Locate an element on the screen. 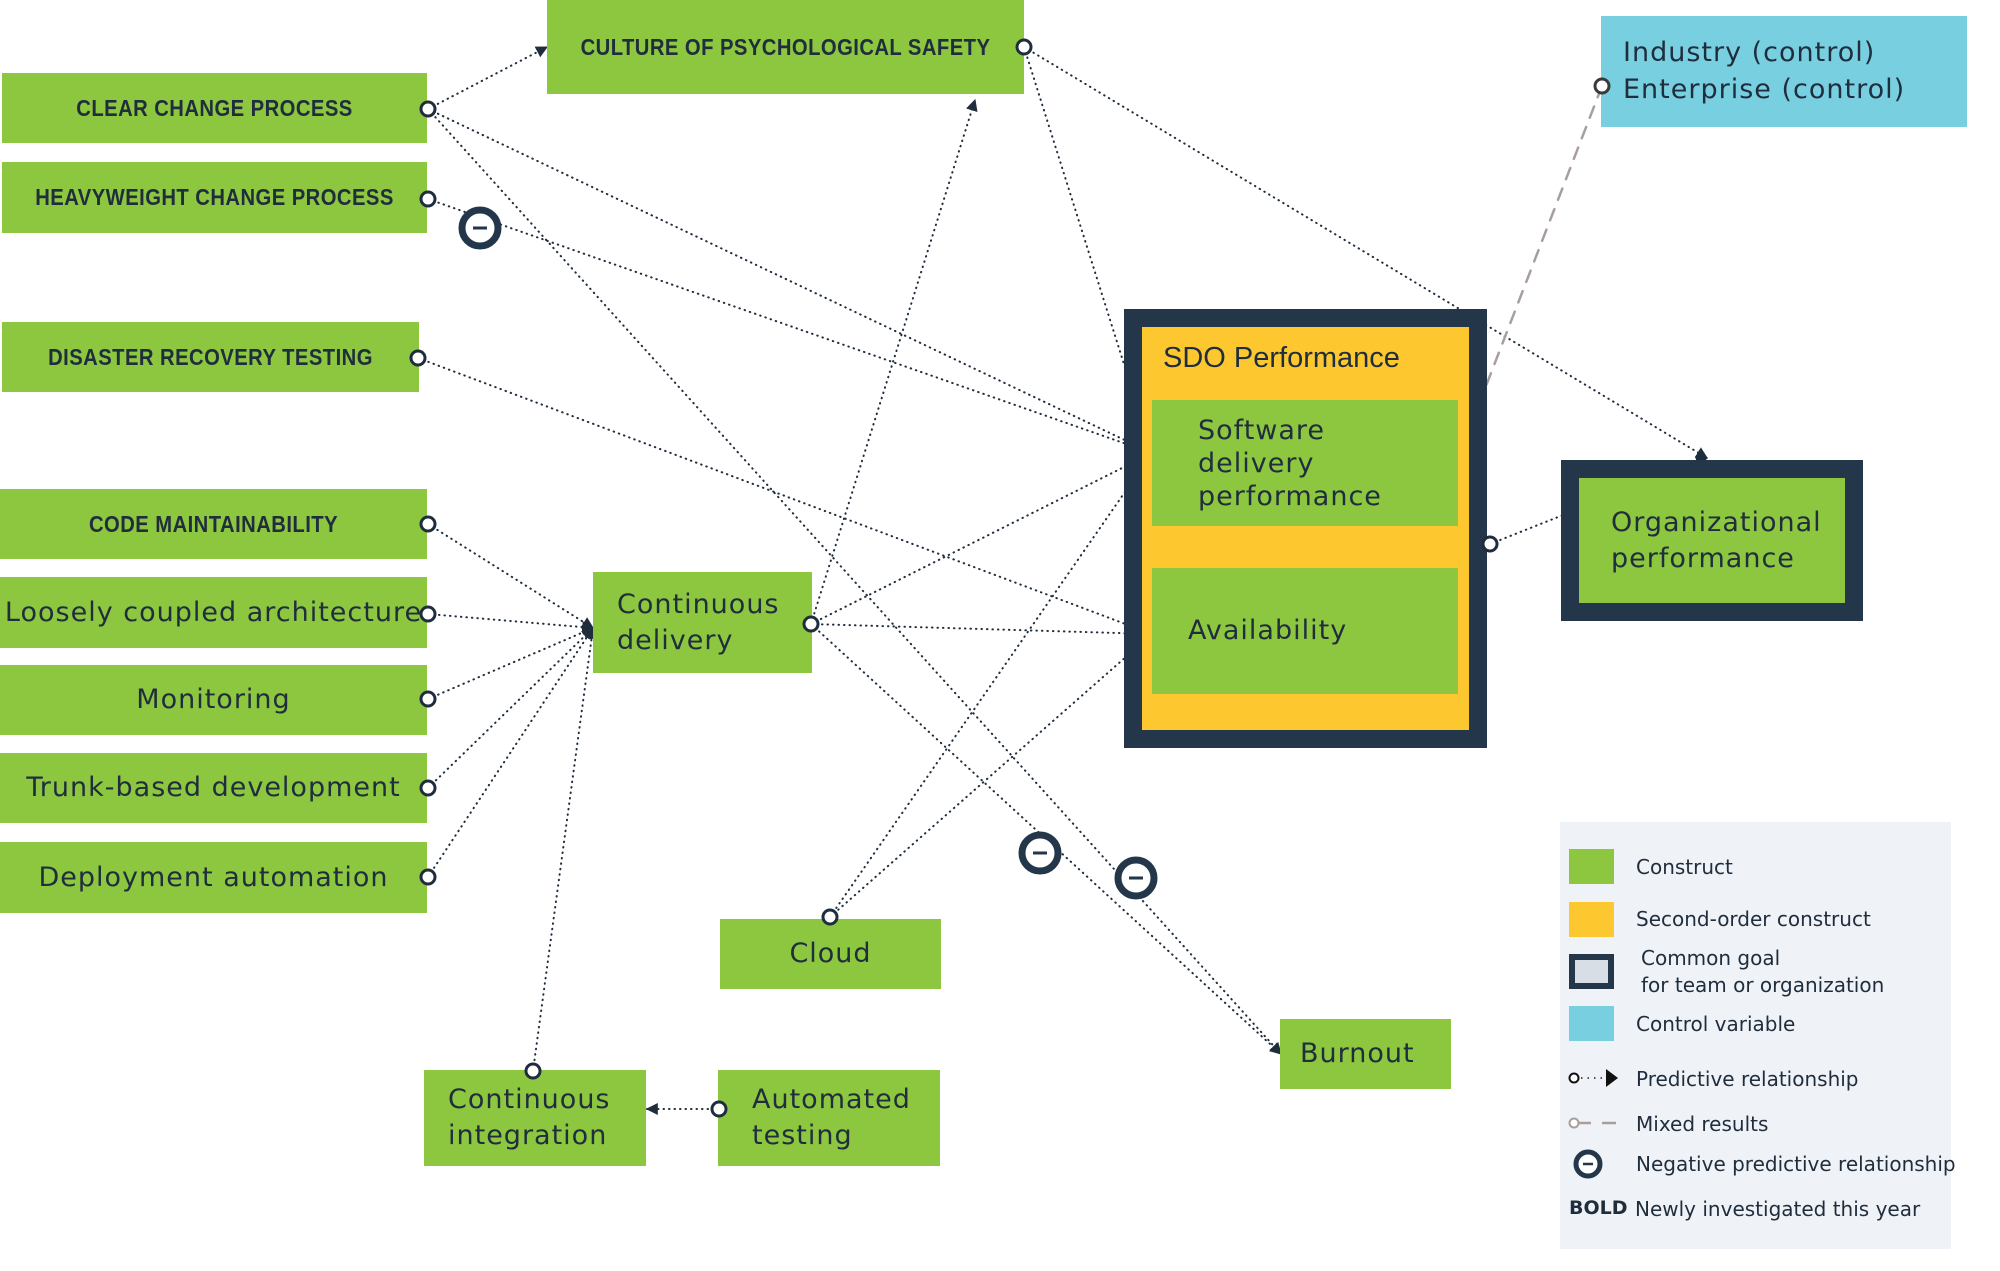 The height and width of the screenshot is (1271, 2000). node-disaster-recovery-testing: DISASTER RECOVERY TESTING is located at coordinates (210, 357).